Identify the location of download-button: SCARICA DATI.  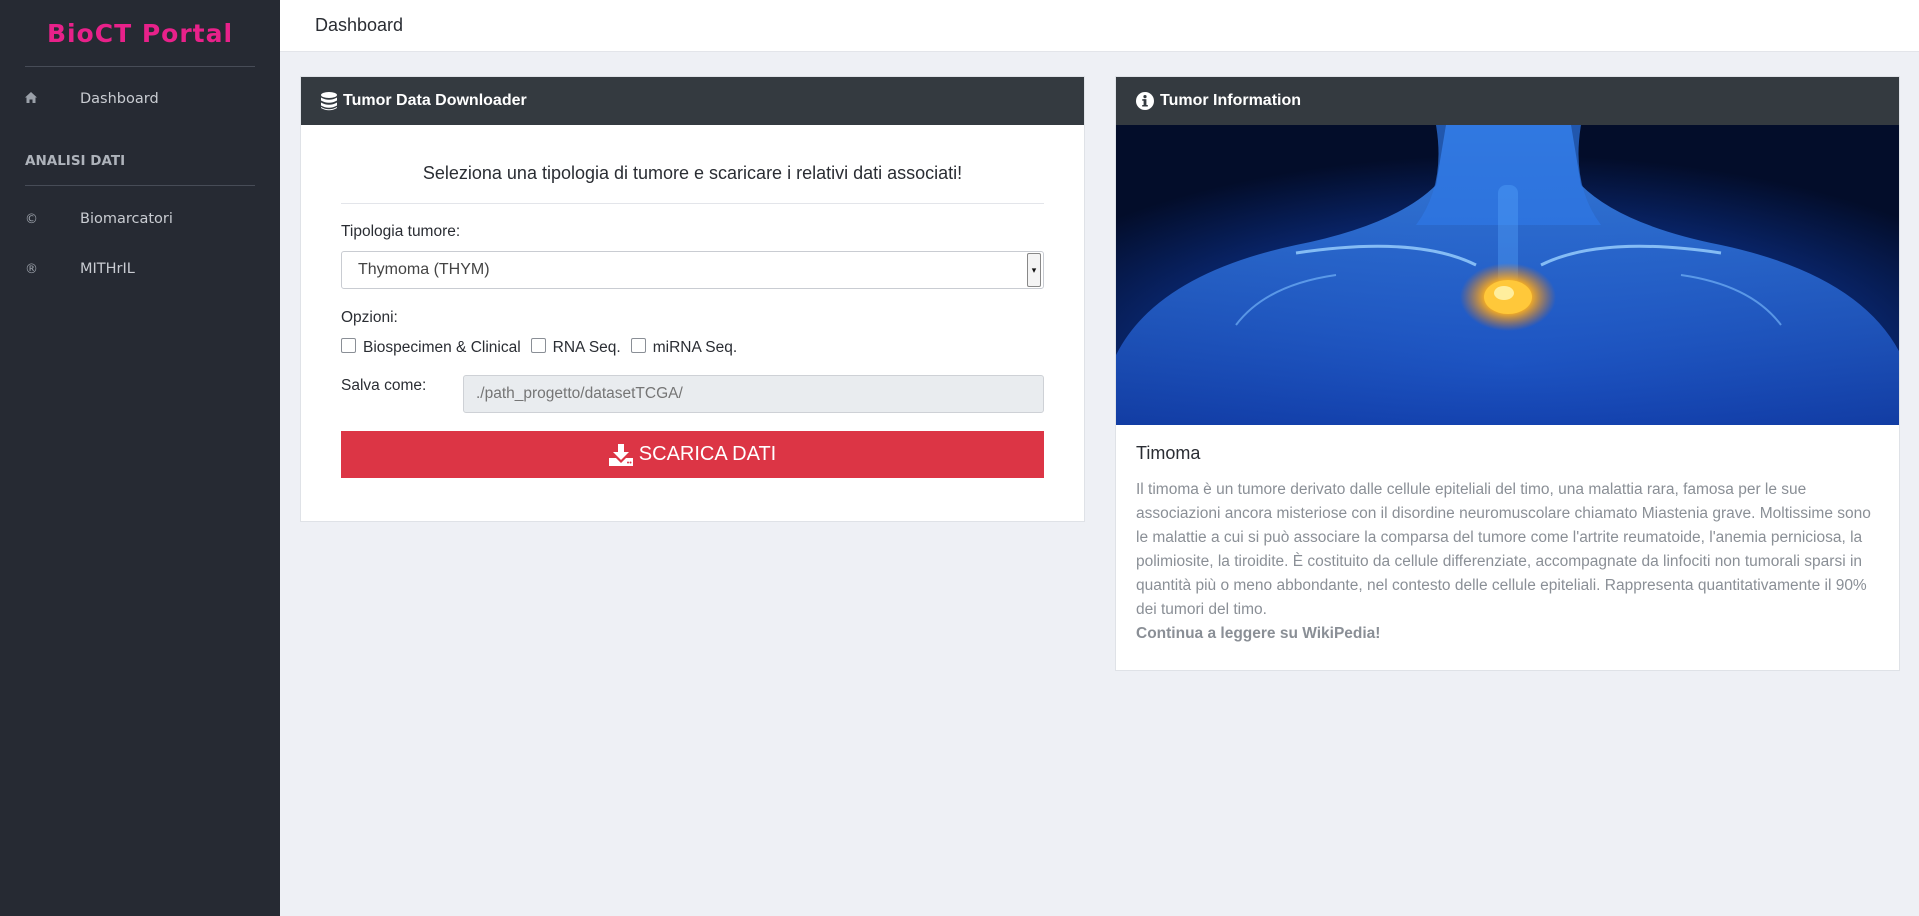
(692, 454).